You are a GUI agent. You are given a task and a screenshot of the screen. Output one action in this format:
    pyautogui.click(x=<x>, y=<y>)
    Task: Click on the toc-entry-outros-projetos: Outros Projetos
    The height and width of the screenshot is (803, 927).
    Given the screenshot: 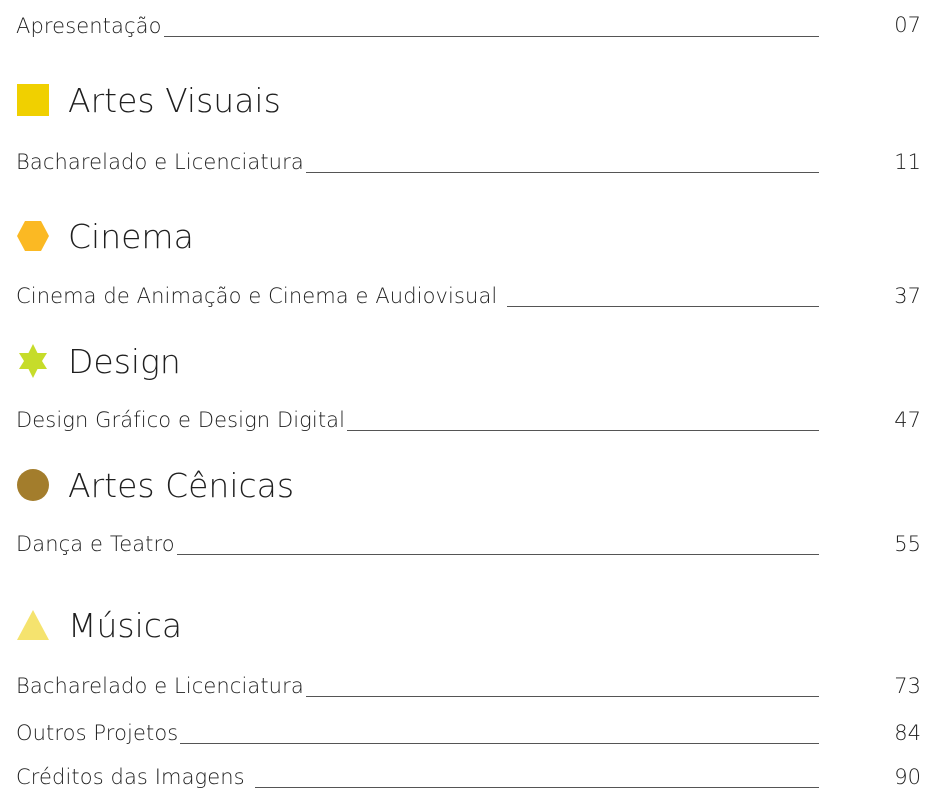 What is the action you would take?
    pyautogui.click(x=417, y=731)
    